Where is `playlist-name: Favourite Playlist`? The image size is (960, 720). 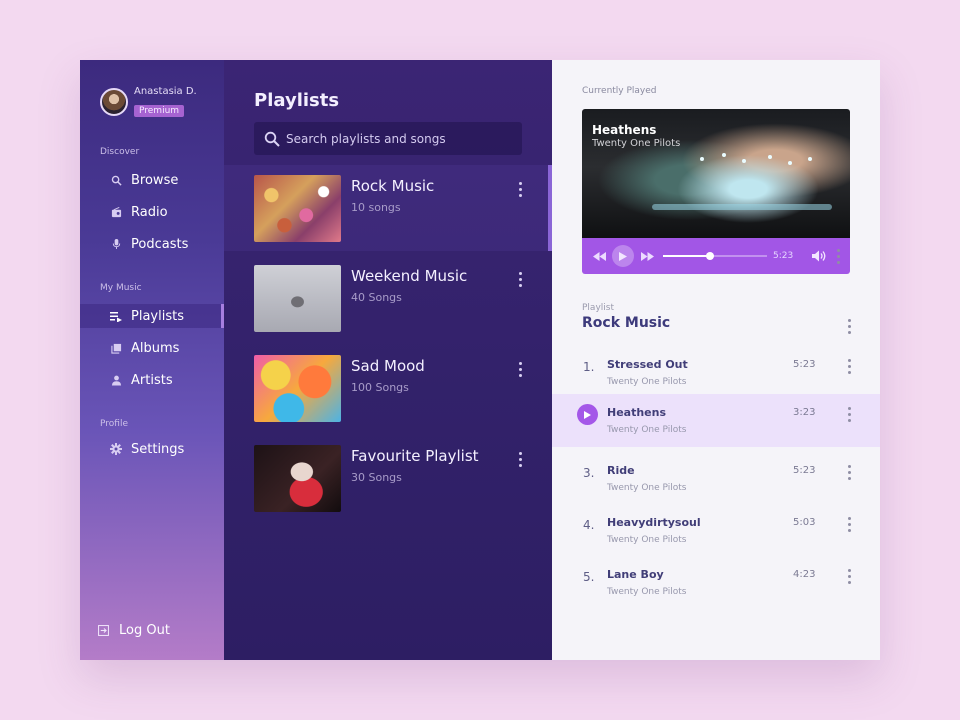 playlist-name: Favourite Playlist is located at coordinates (415, 456).